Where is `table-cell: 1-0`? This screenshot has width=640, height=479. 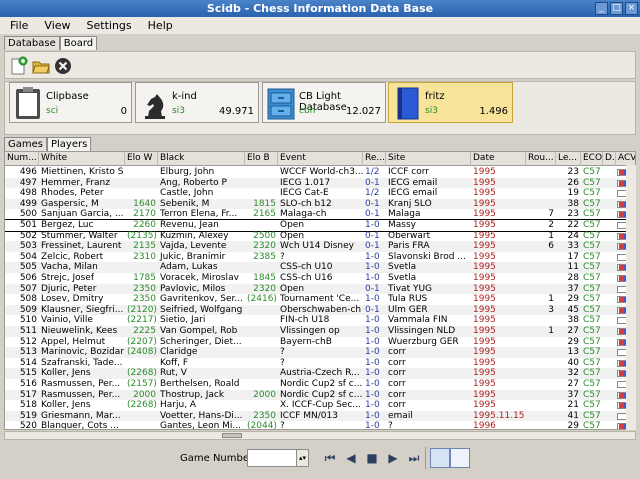 table-cell: 1-0 is located at coordinates (372, 256).